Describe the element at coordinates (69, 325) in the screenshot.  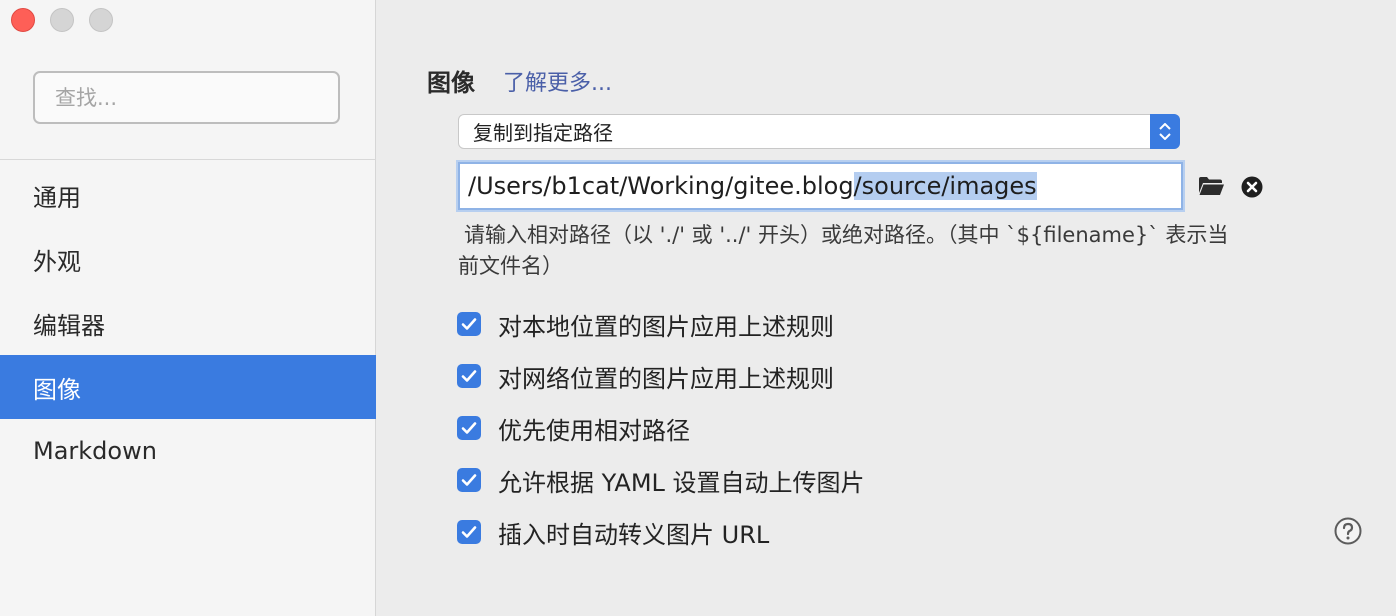
I see `sidebar-item-label: 编辑器` at that location.